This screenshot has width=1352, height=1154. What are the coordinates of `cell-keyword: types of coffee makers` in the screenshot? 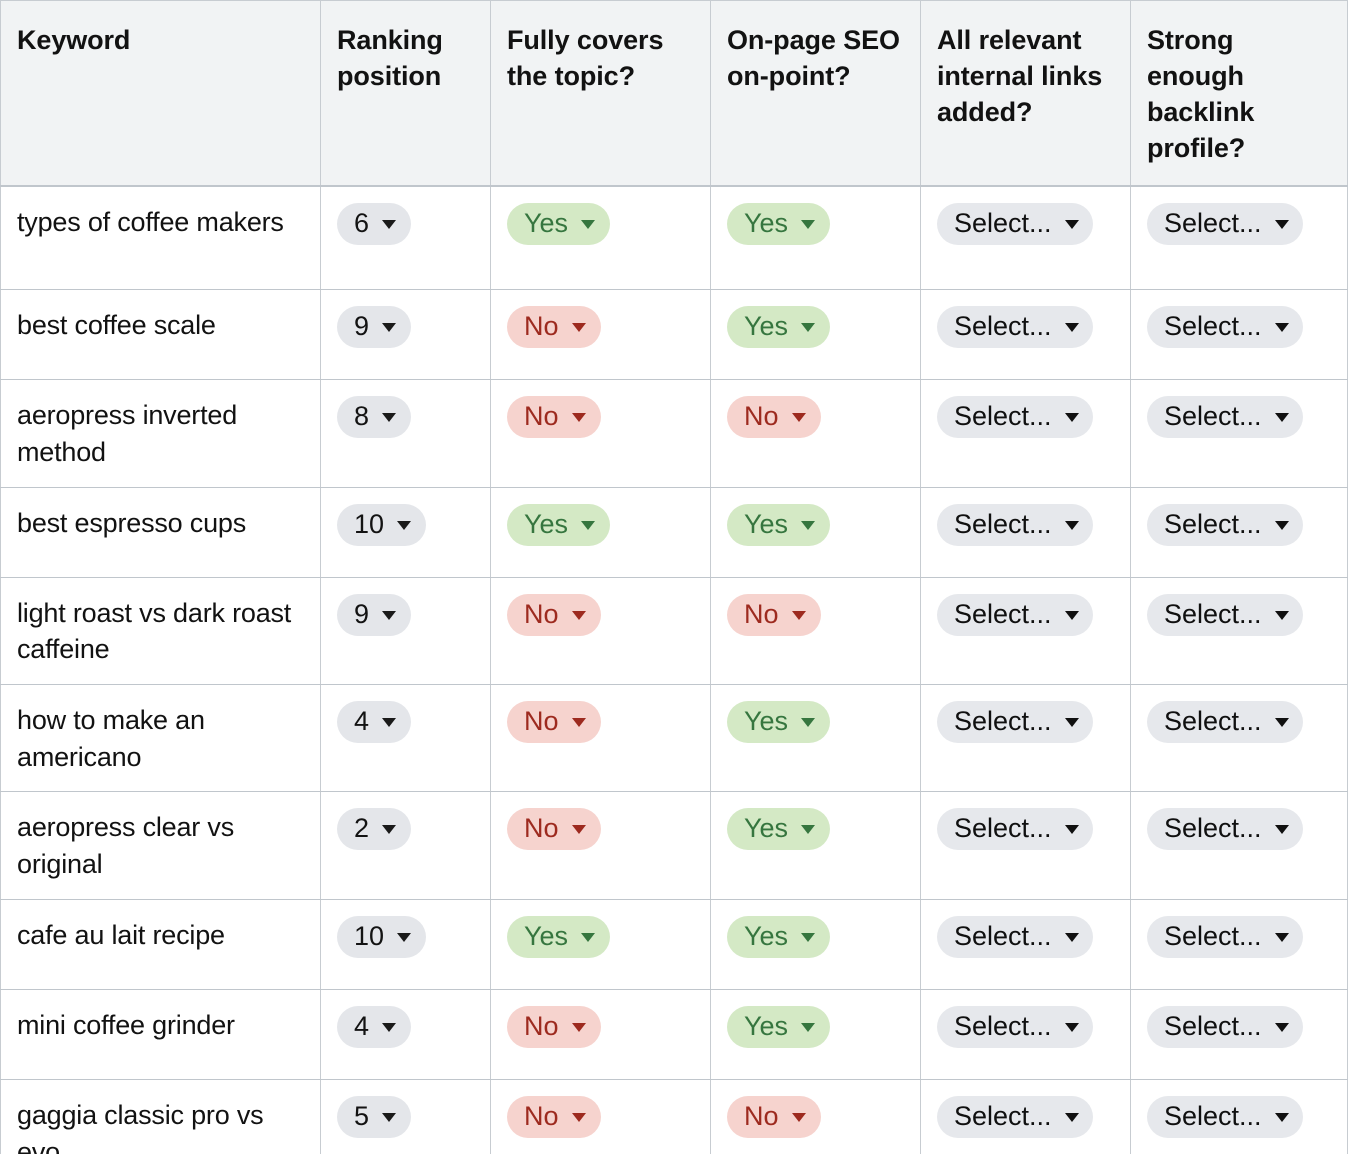 It's located at (160, 238).